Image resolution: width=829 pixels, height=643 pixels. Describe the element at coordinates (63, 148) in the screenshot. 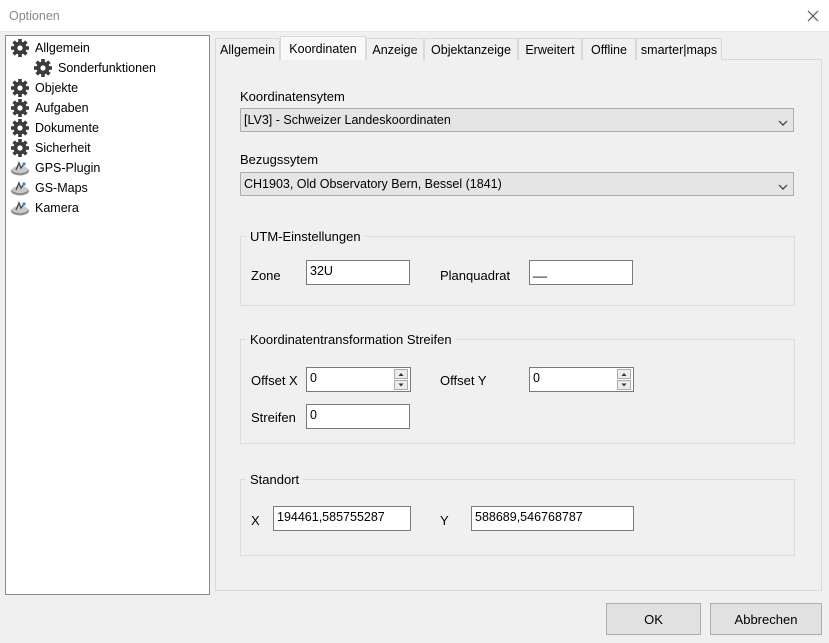

I see `tree-item-label: Sicherheit` at that location.